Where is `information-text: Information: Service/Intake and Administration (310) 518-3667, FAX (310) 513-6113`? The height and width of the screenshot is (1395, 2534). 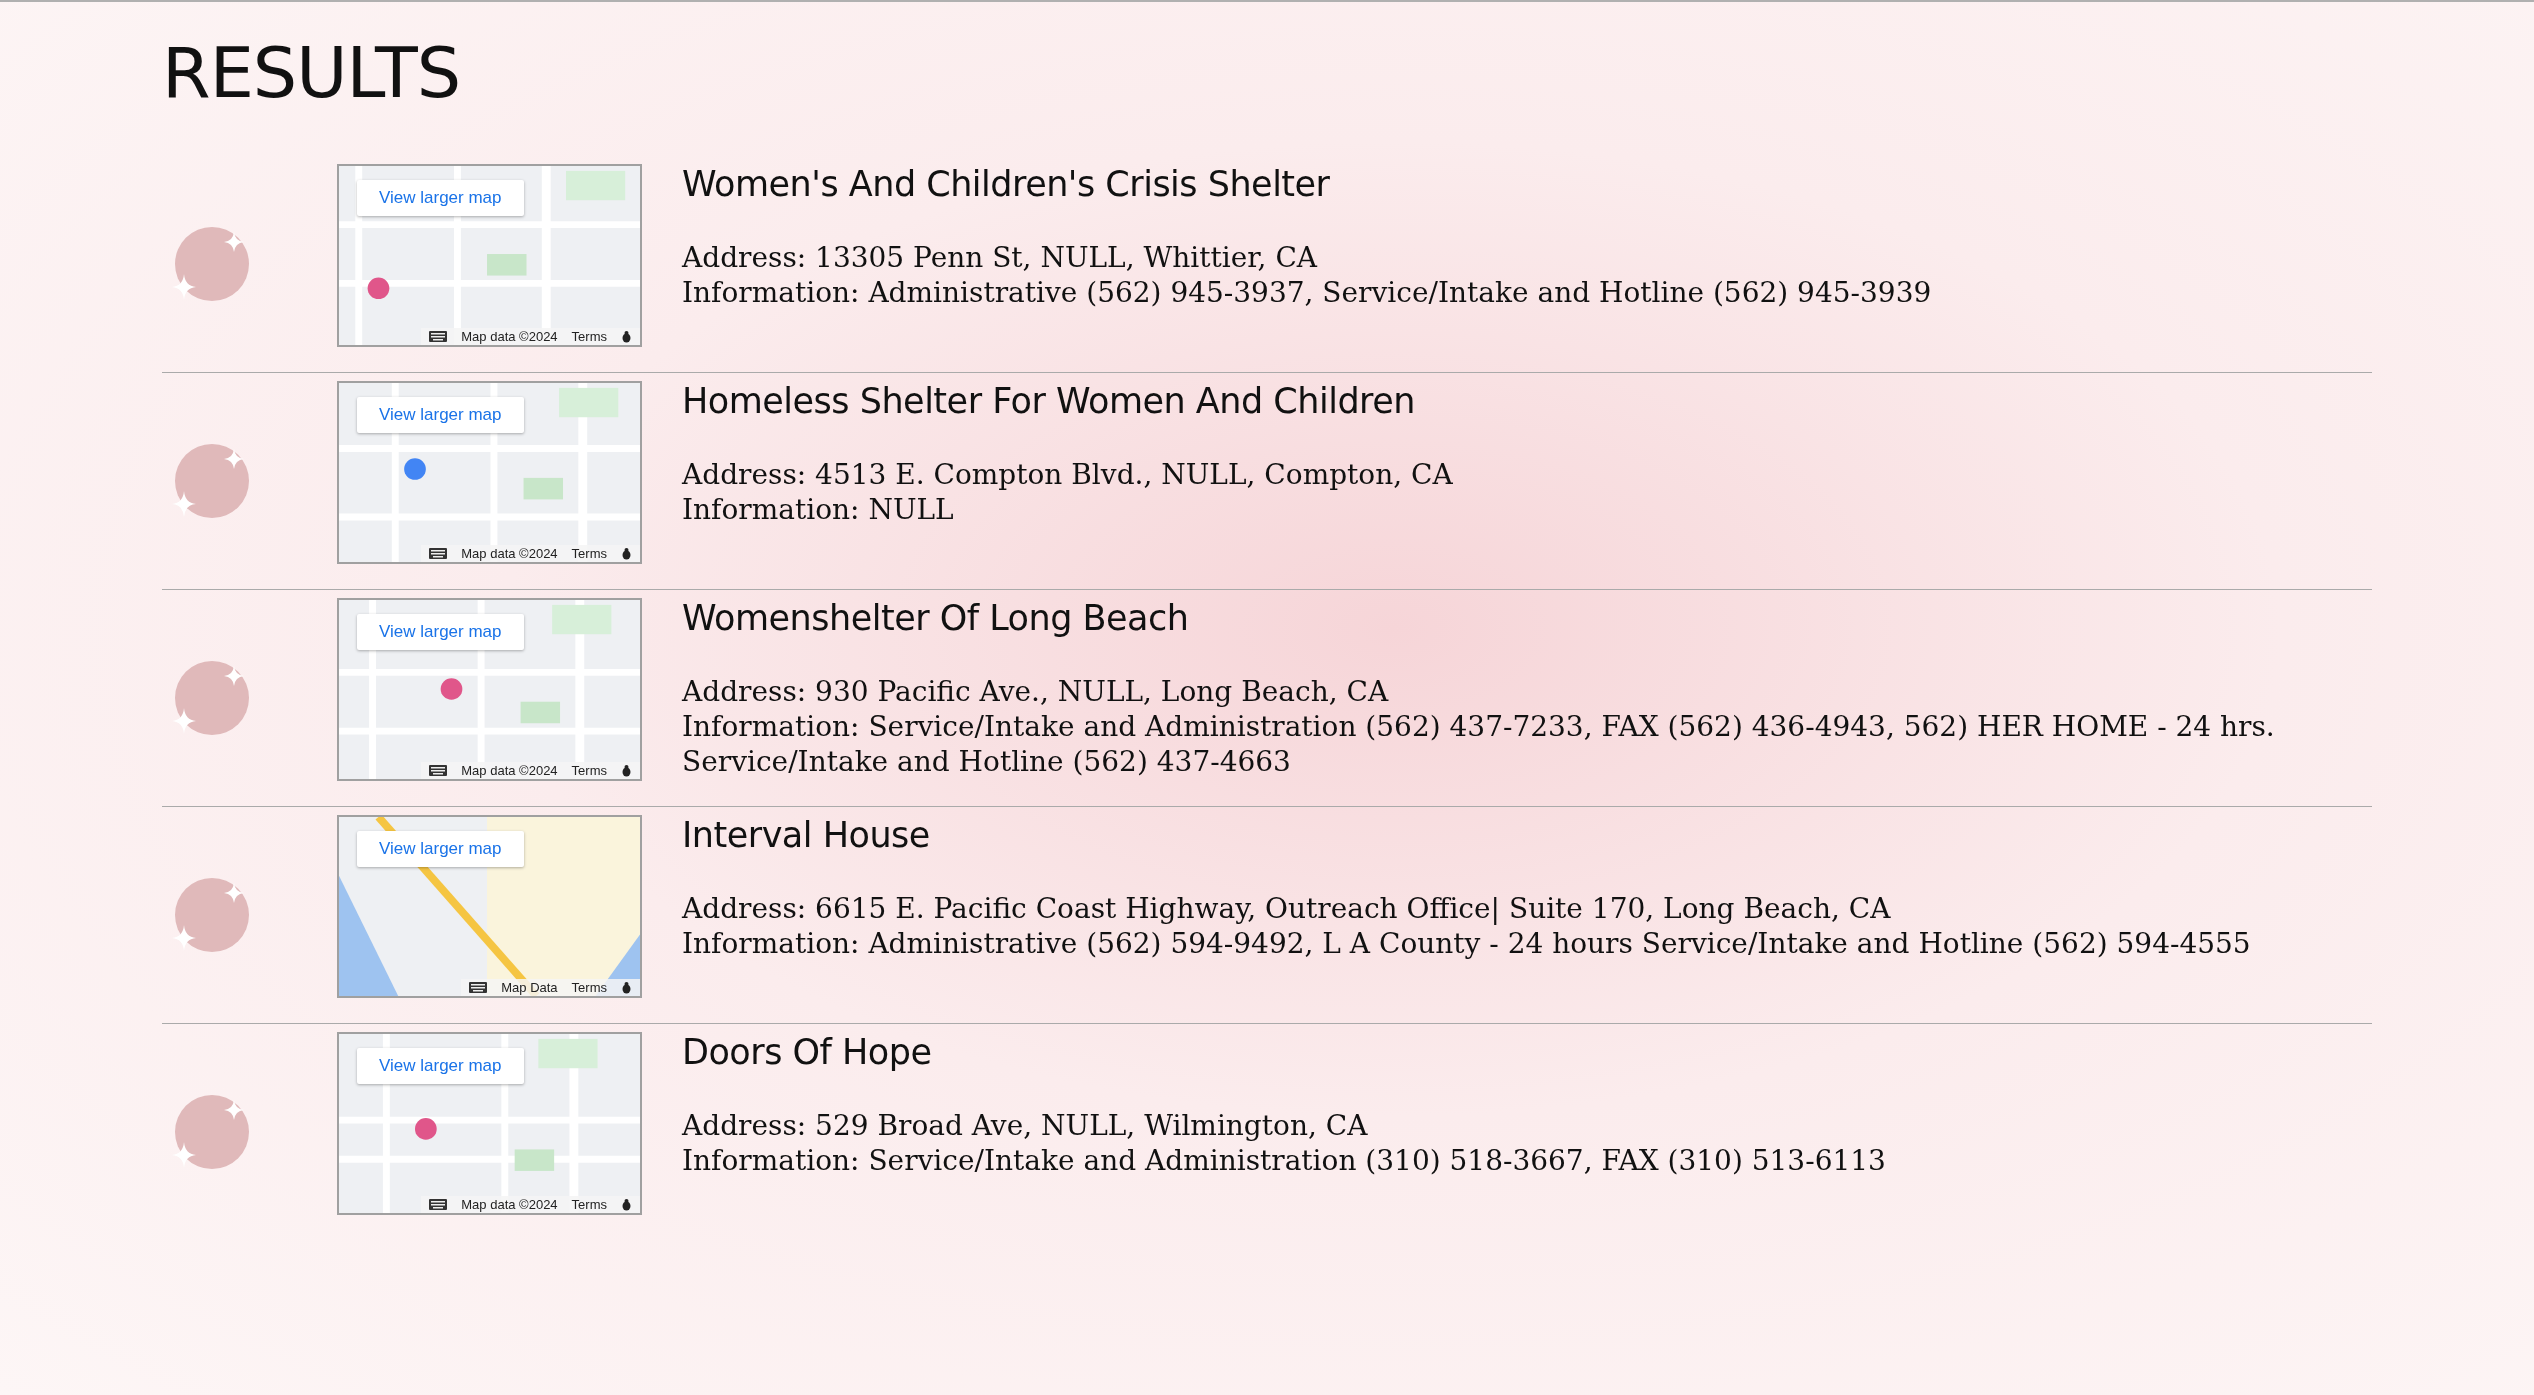 information-text: Information: Service/Intake and Administration (310) 518-3667, FAX (310) 513-6113 is located at coordinates (1284, 1160).